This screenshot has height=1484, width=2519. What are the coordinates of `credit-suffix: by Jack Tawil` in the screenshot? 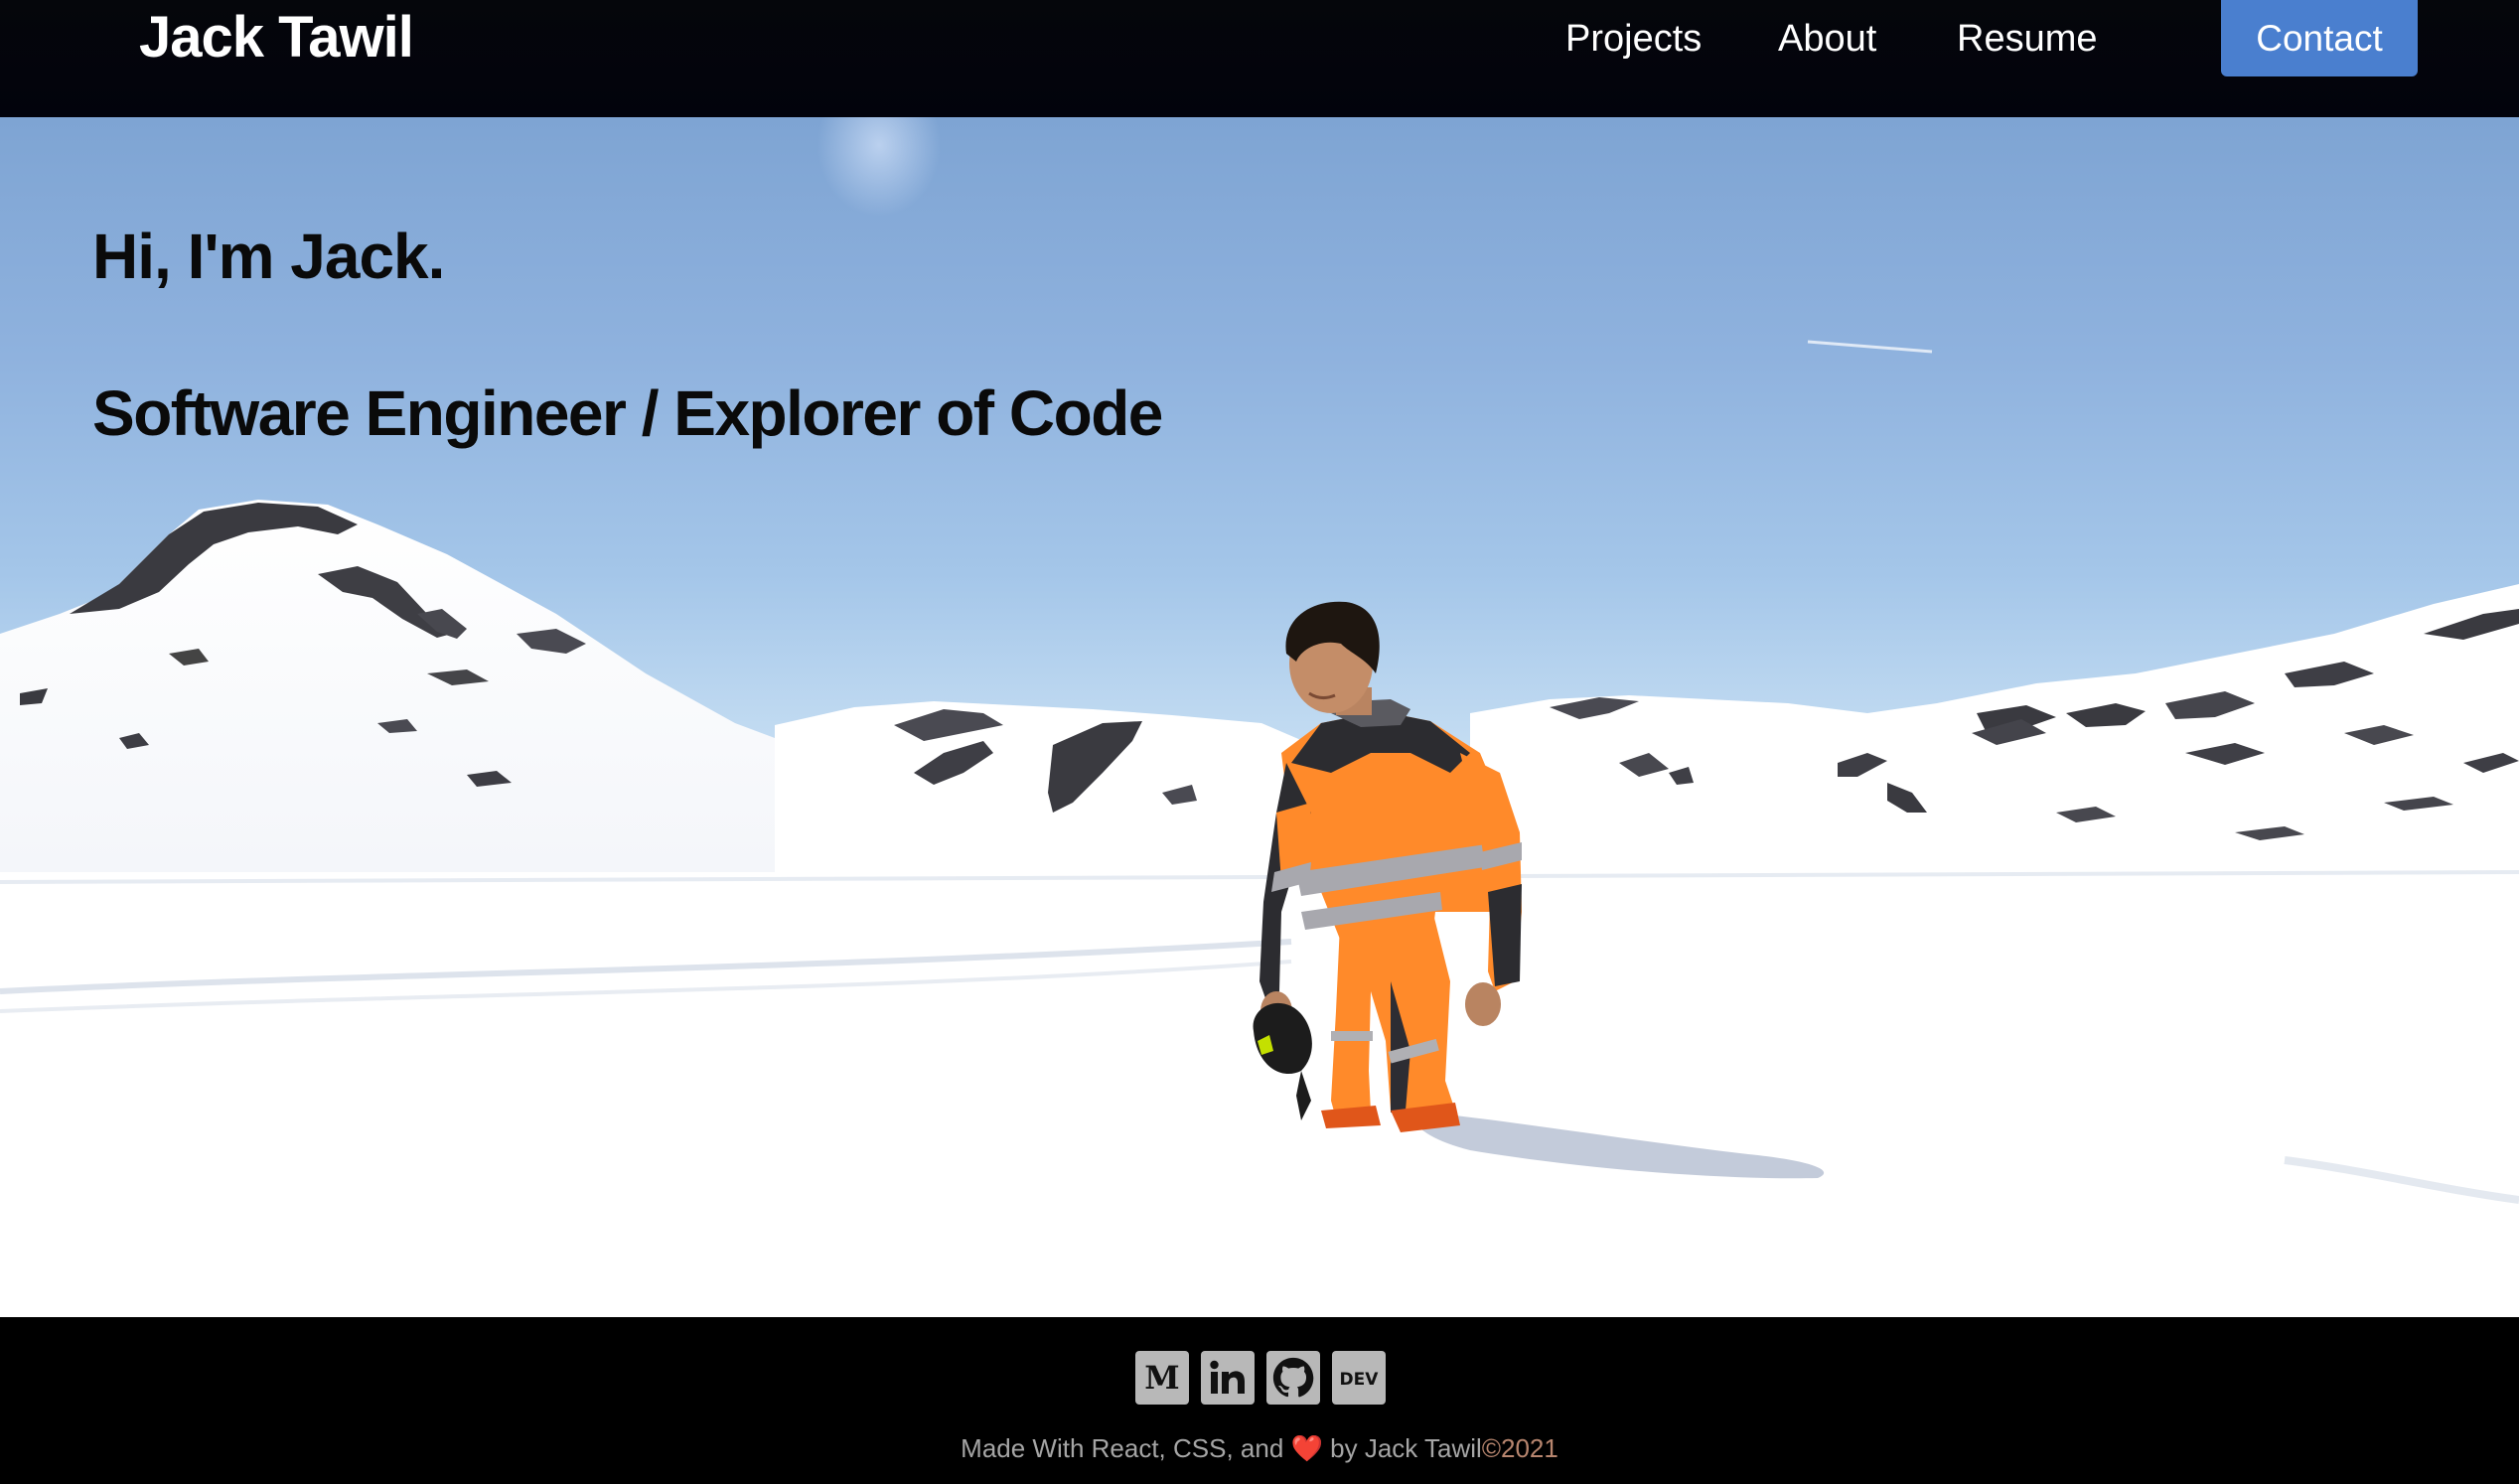 It's located at (1406, 1448).